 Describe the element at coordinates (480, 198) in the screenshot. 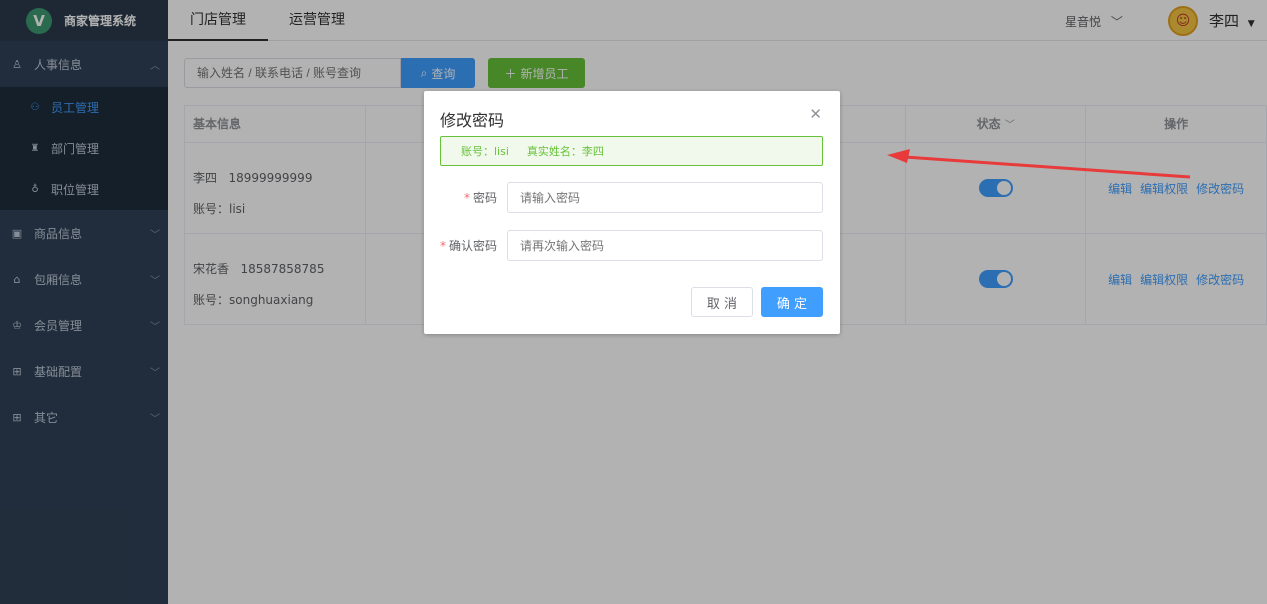

I see `password-label: * 密码` at that location.